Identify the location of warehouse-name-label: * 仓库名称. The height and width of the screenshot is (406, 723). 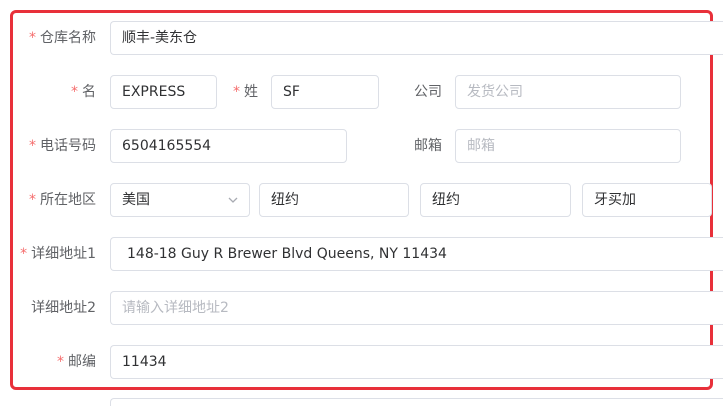
(62, 38).